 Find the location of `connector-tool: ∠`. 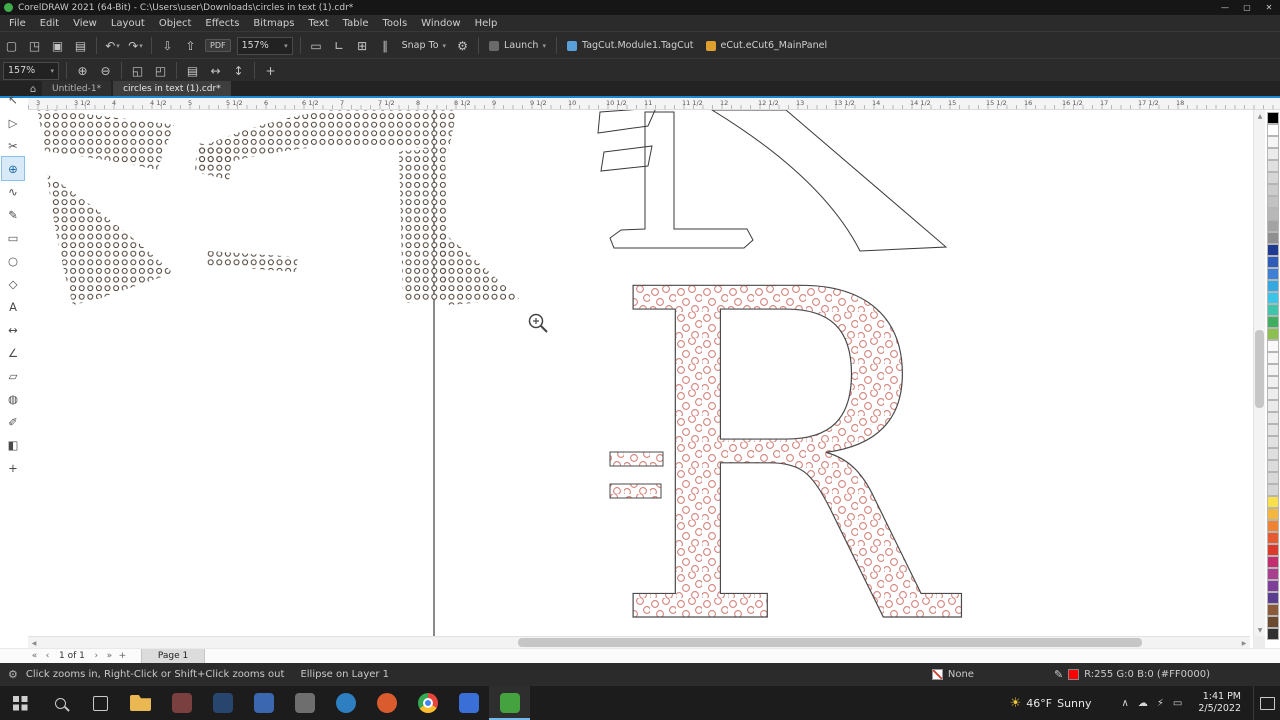

connector-tool: ∠ is located at coordinates (13, 352).